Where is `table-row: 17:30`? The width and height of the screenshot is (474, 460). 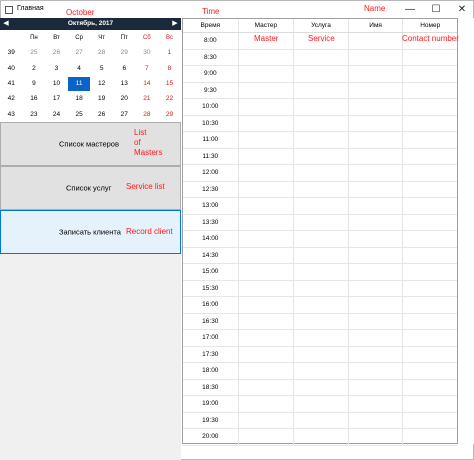 table-row: 17:30 is located at coordinates (320, 354).